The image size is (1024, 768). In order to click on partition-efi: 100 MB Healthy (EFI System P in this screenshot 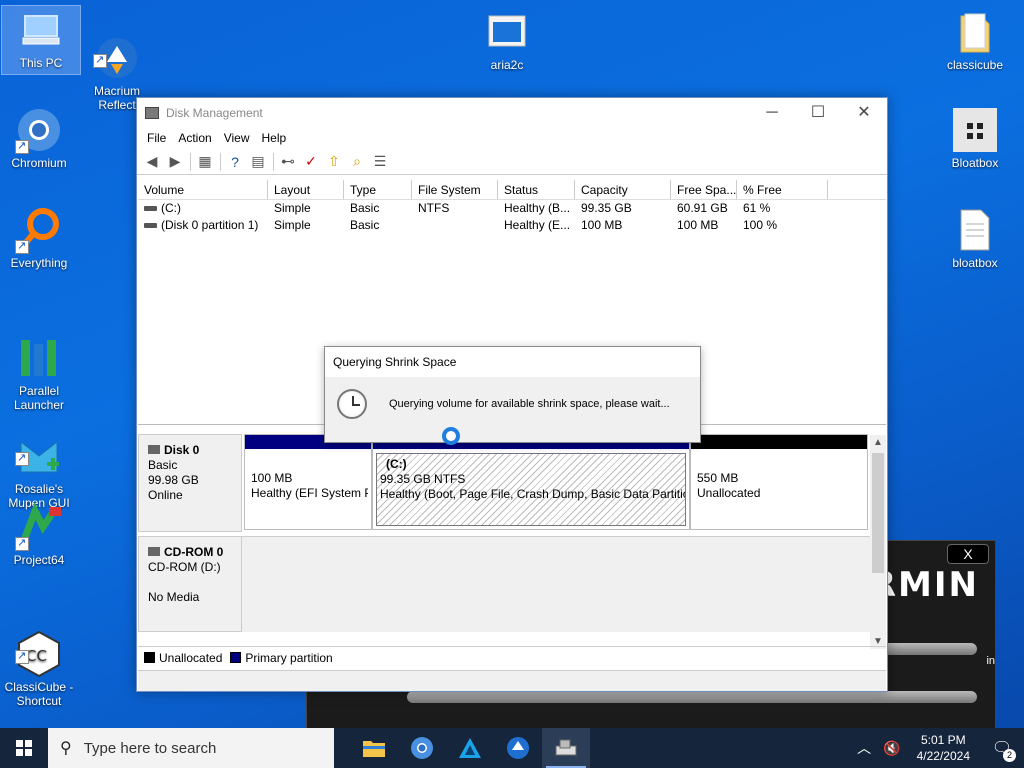, I will do `click(308, 482)`.